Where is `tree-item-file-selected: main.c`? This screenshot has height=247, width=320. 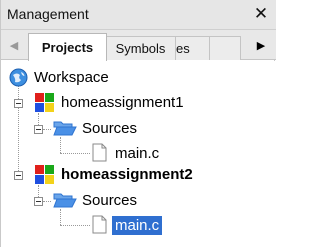
tree-item-file-selected: main.c is located at coordinates (127, 225).